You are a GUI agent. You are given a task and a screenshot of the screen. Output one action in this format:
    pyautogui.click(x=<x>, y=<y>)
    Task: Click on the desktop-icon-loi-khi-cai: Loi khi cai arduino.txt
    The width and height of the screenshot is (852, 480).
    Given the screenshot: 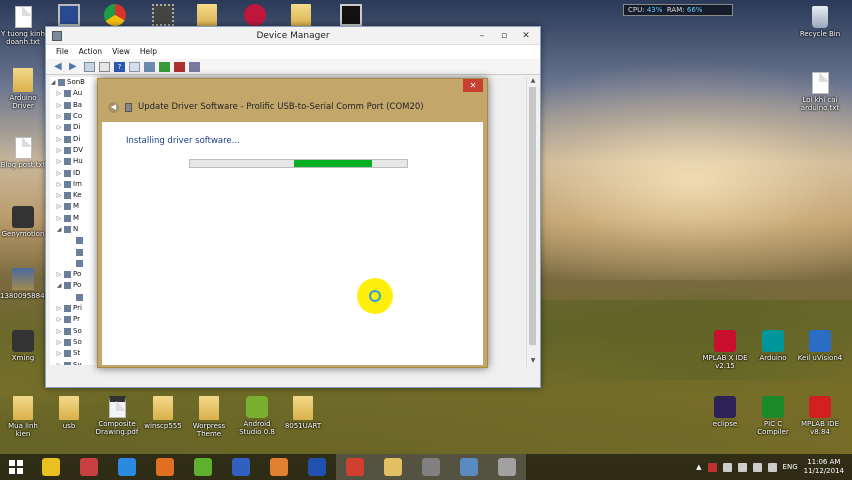 What is the action you would take?
    pyautogui.click(x=820, y=92)
    